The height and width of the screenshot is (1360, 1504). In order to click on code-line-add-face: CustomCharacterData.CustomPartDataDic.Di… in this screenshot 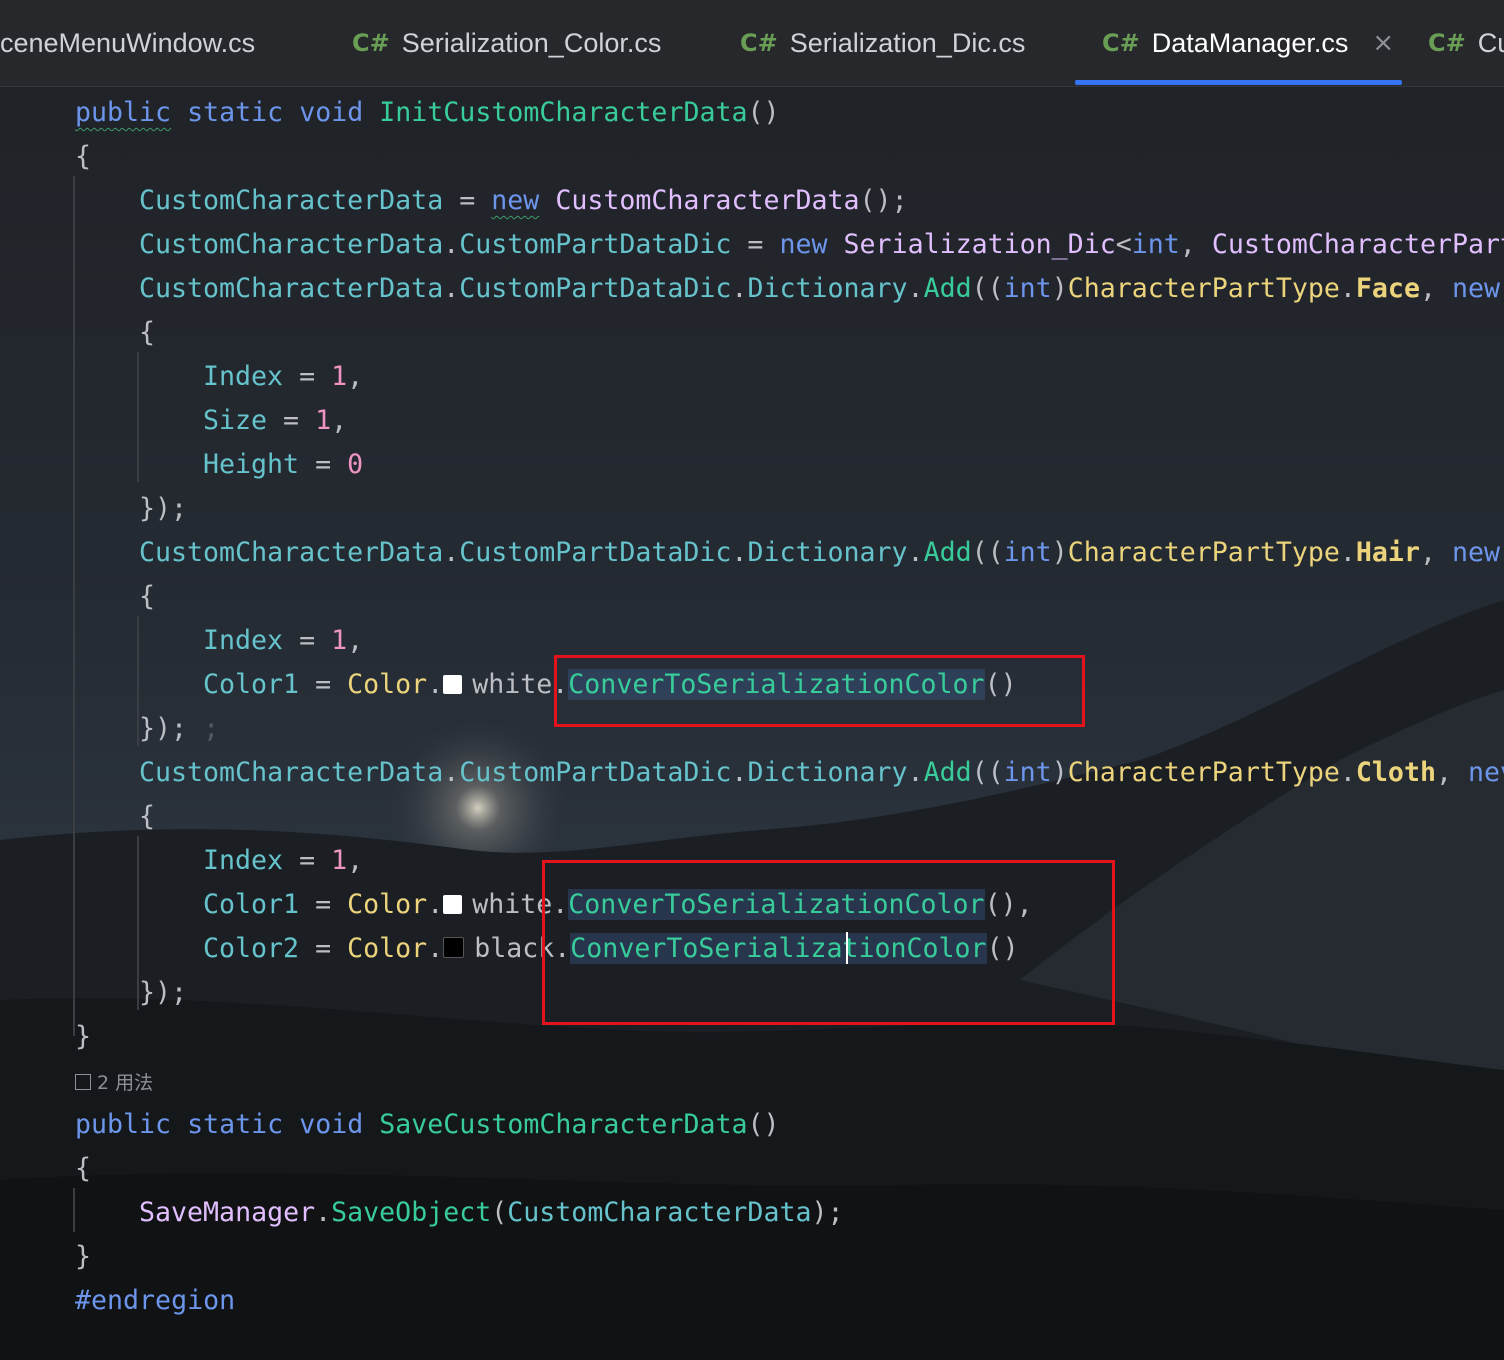, I will do `click(819, 289)`.